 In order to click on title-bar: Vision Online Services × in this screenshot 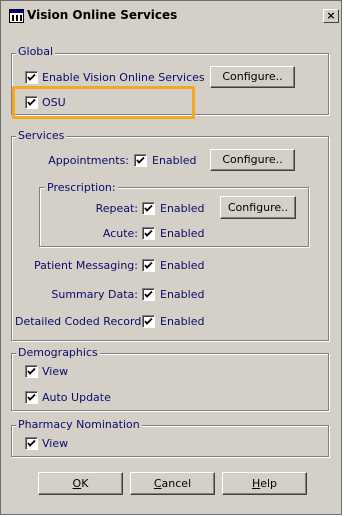, I will do `click(172, 14)`.